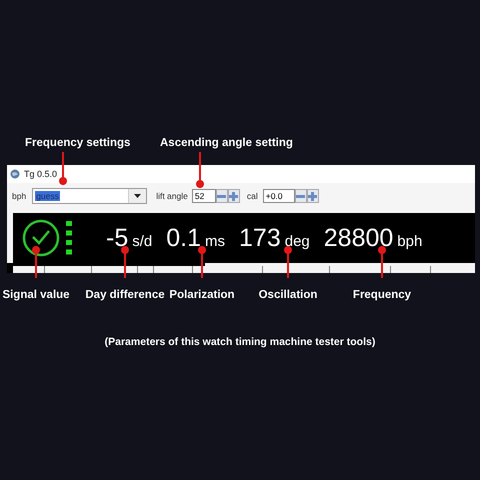  What do you see at coordinates (117, 238) in the screenshot?
I see `reading-value: -5` at bounding box center [117, 238].